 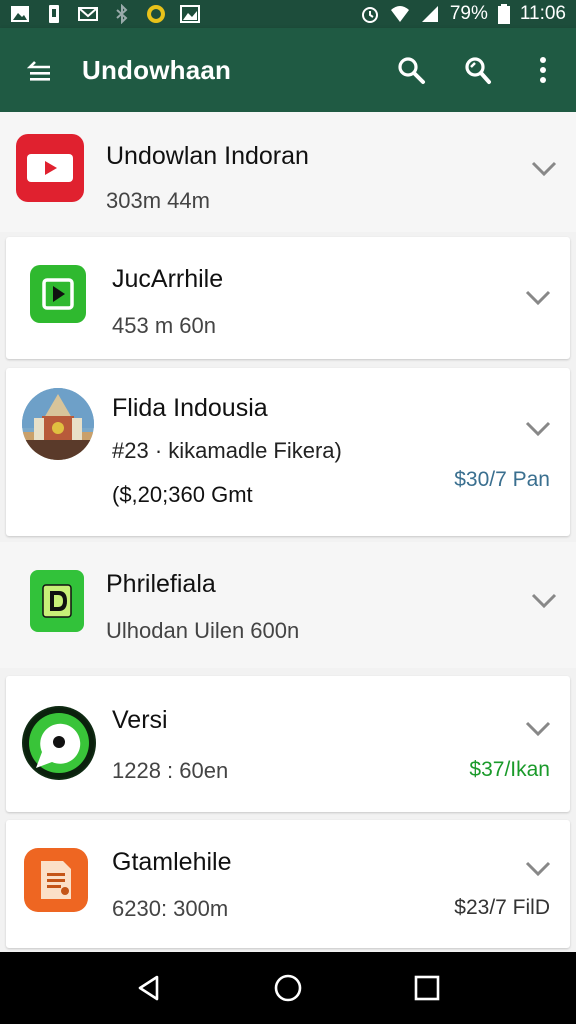 What do you see at coordinates (156, 14) in the screenshot?
I see `coin-icon` at bounding box center [156, 14].